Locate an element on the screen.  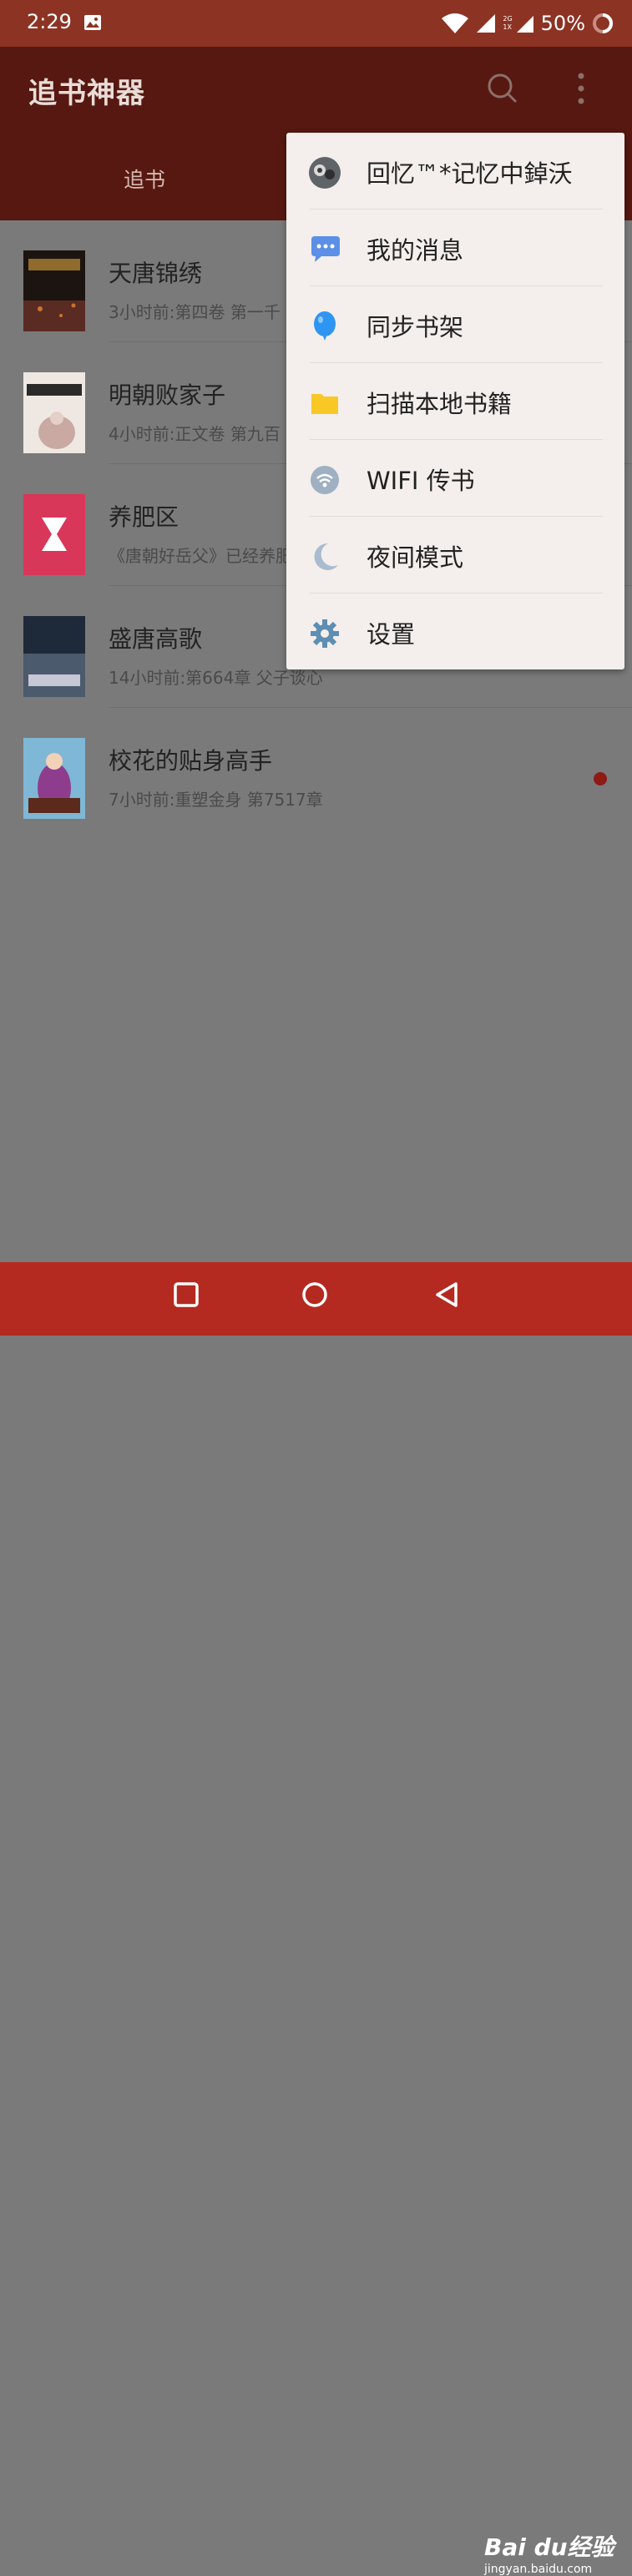
menu-item-profile: 回忆™*记忆中鋽沃 is located at coordinates (455, 171).